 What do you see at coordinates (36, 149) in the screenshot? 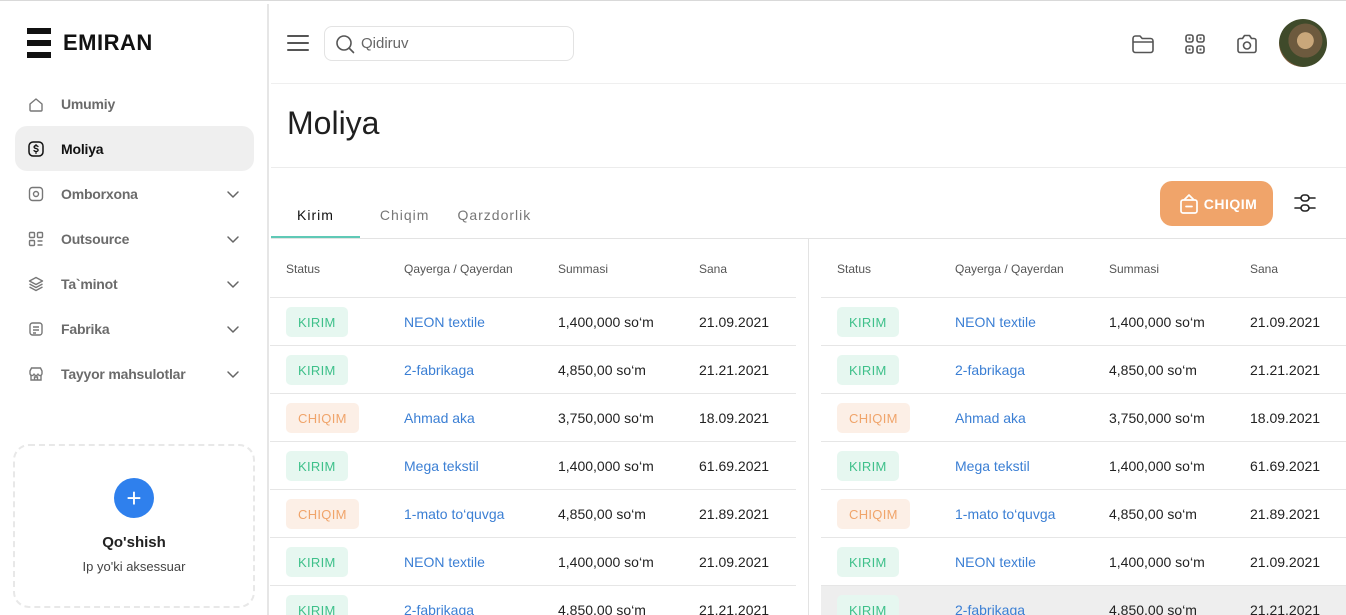
I see `dollar-icon` at bounding box center [36, 149].